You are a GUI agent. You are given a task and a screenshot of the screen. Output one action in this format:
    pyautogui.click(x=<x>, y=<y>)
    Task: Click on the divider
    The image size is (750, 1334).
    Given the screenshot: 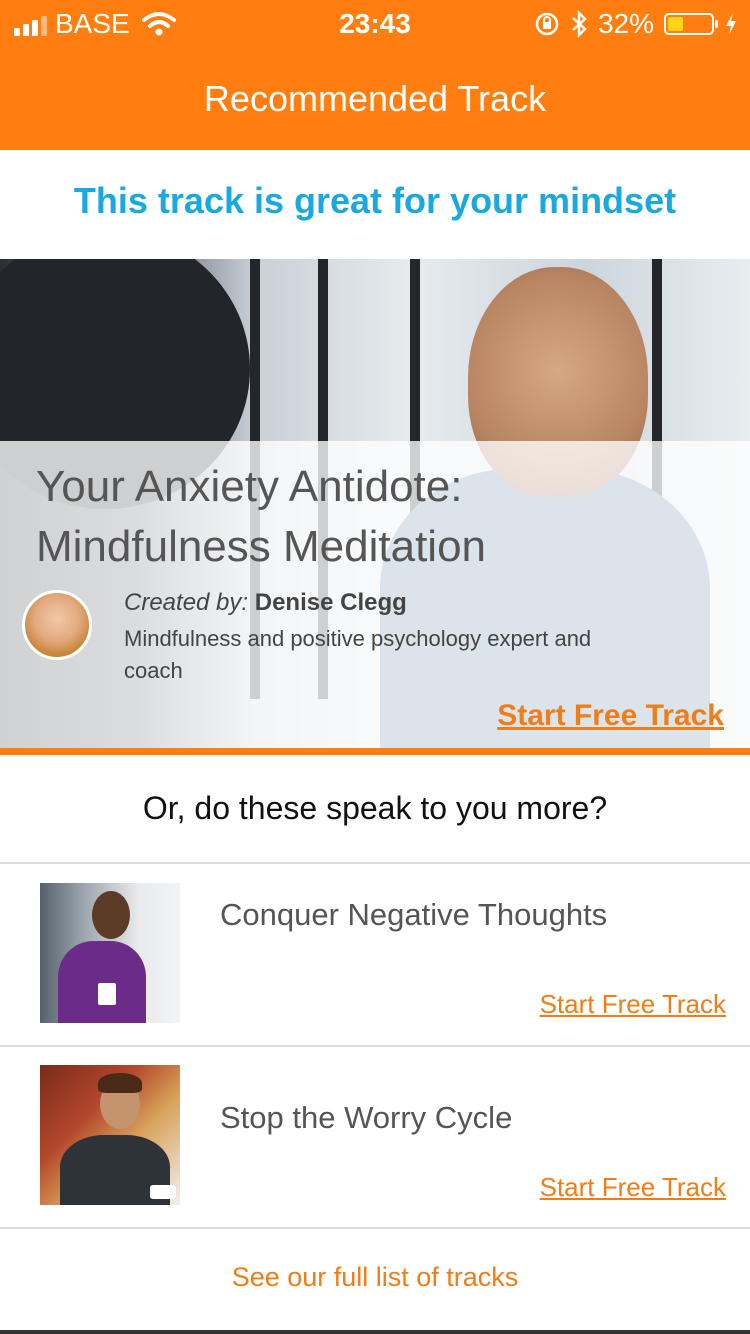 What is the action you would take?
    pyautogui.click(x=375, y=1228)
    